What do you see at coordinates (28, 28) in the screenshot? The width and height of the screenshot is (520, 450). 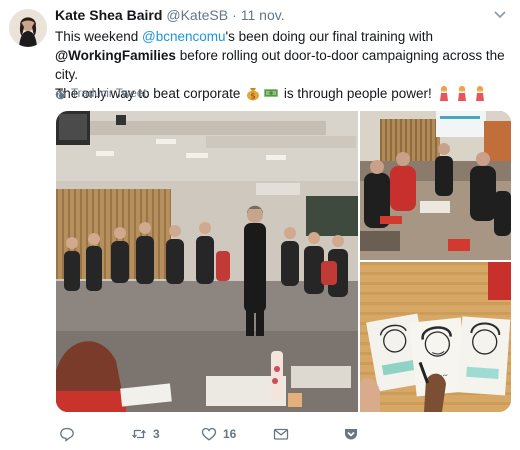 I see `avatar` at bounding box center [28, 28].